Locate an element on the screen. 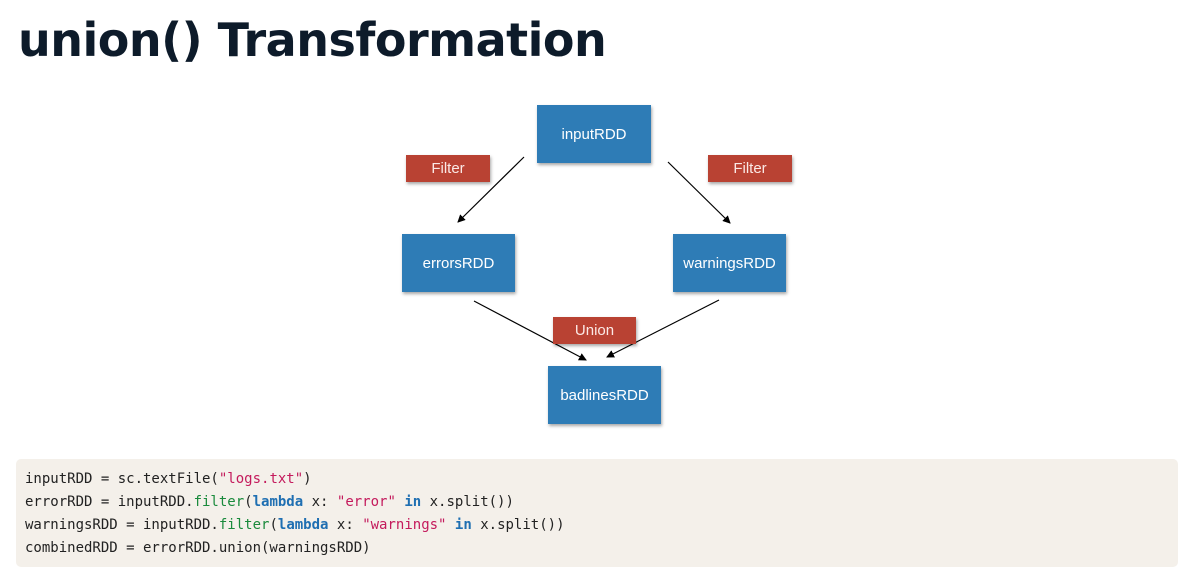 The image size is (1193, 581). code-line: inputRDD = sc.textFile("logs.txt") is located at coordinates (601, 479).